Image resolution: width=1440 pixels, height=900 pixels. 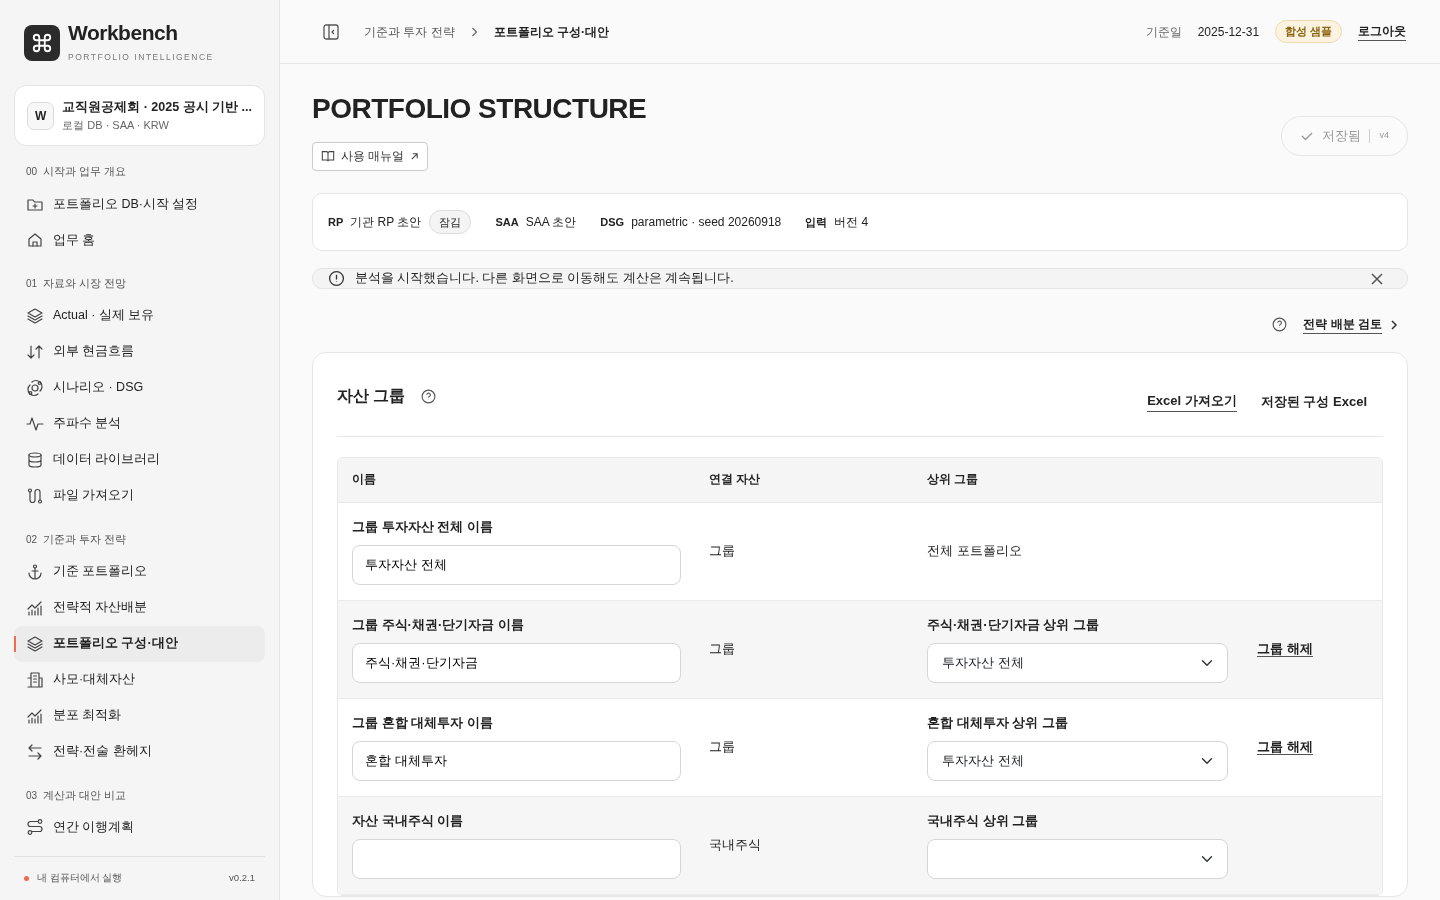 I want to click on logout-link: 로그아웃, so click(x=1382, y=31).